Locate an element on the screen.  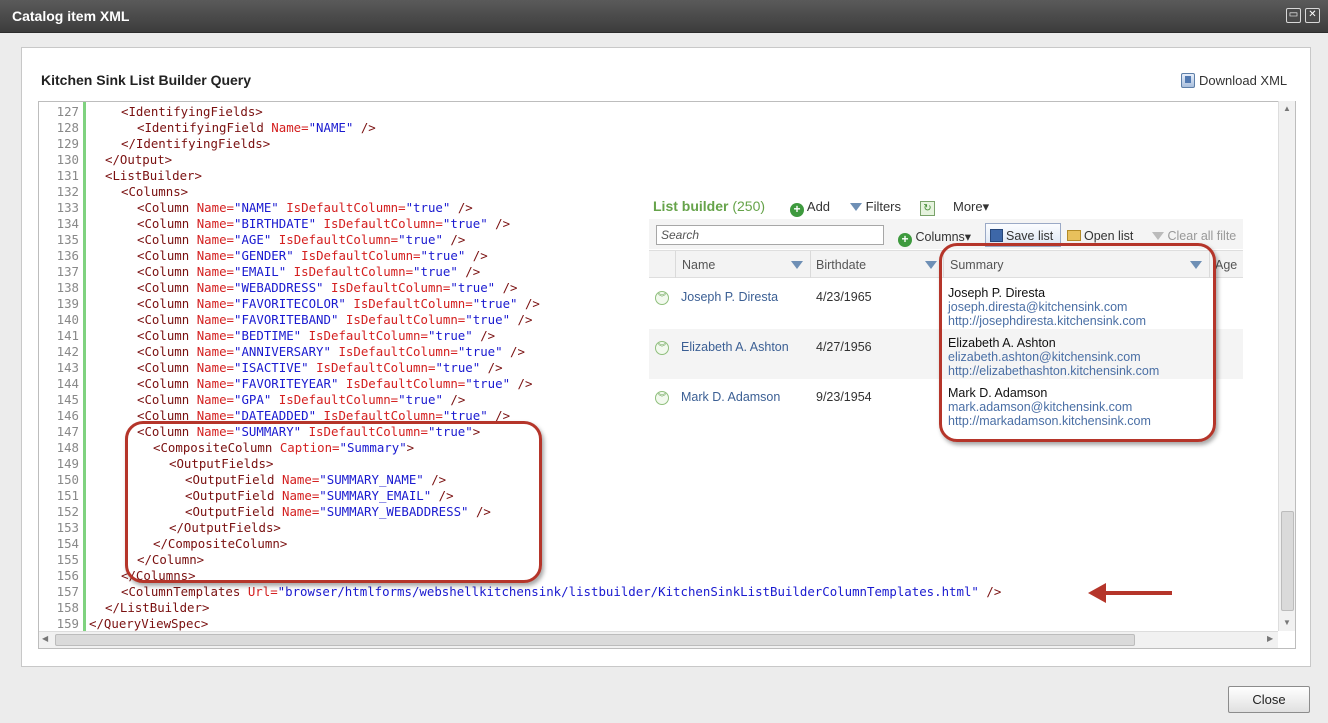
open-list-button: Open list is located at coordinates (1100, 236).